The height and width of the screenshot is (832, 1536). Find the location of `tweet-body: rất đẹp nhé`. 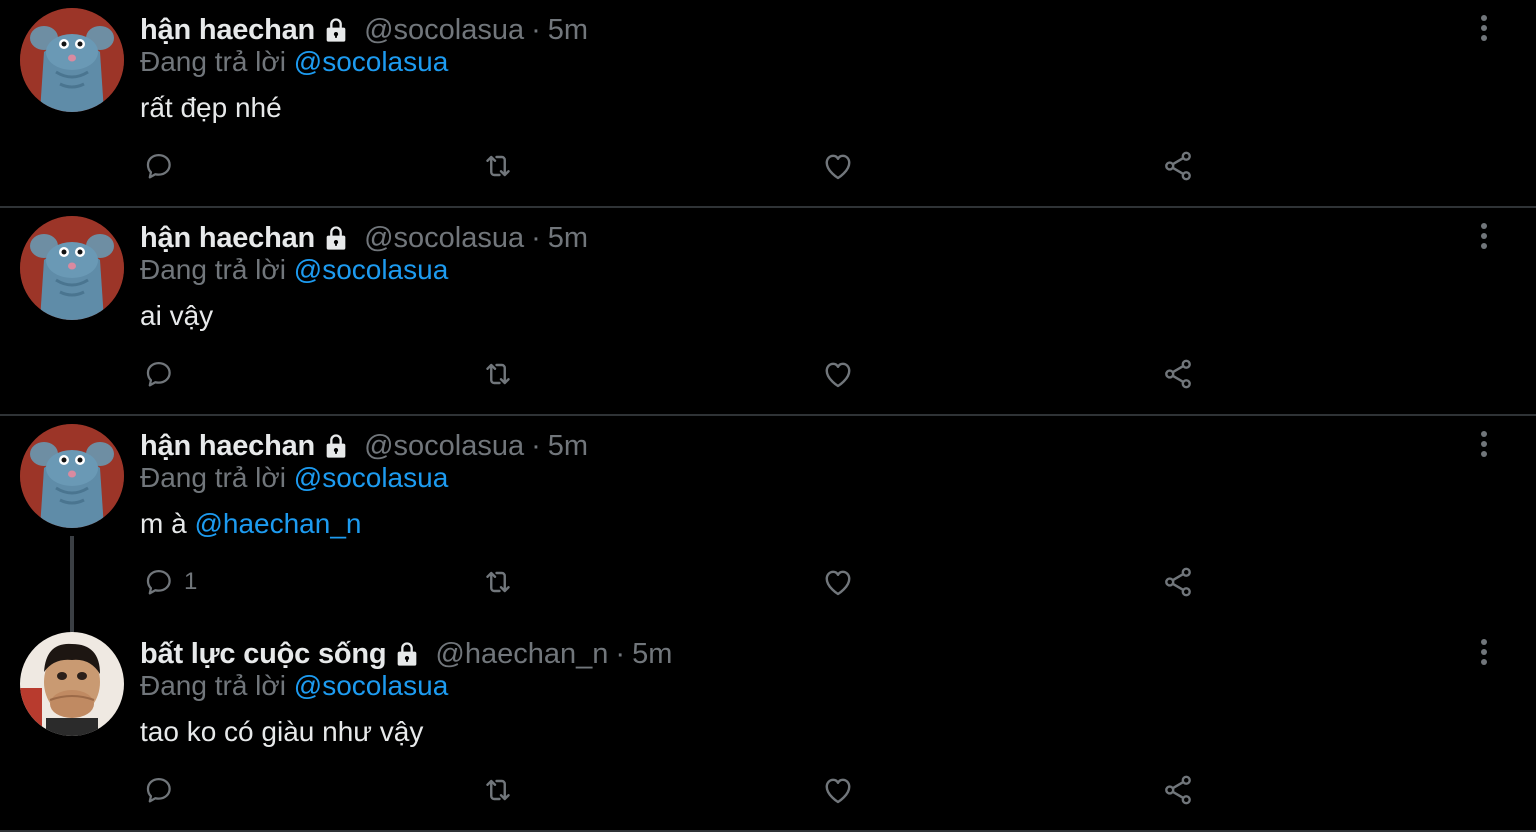

tweet-body: rất đẹp nhé is located at coordinates (211, 107).